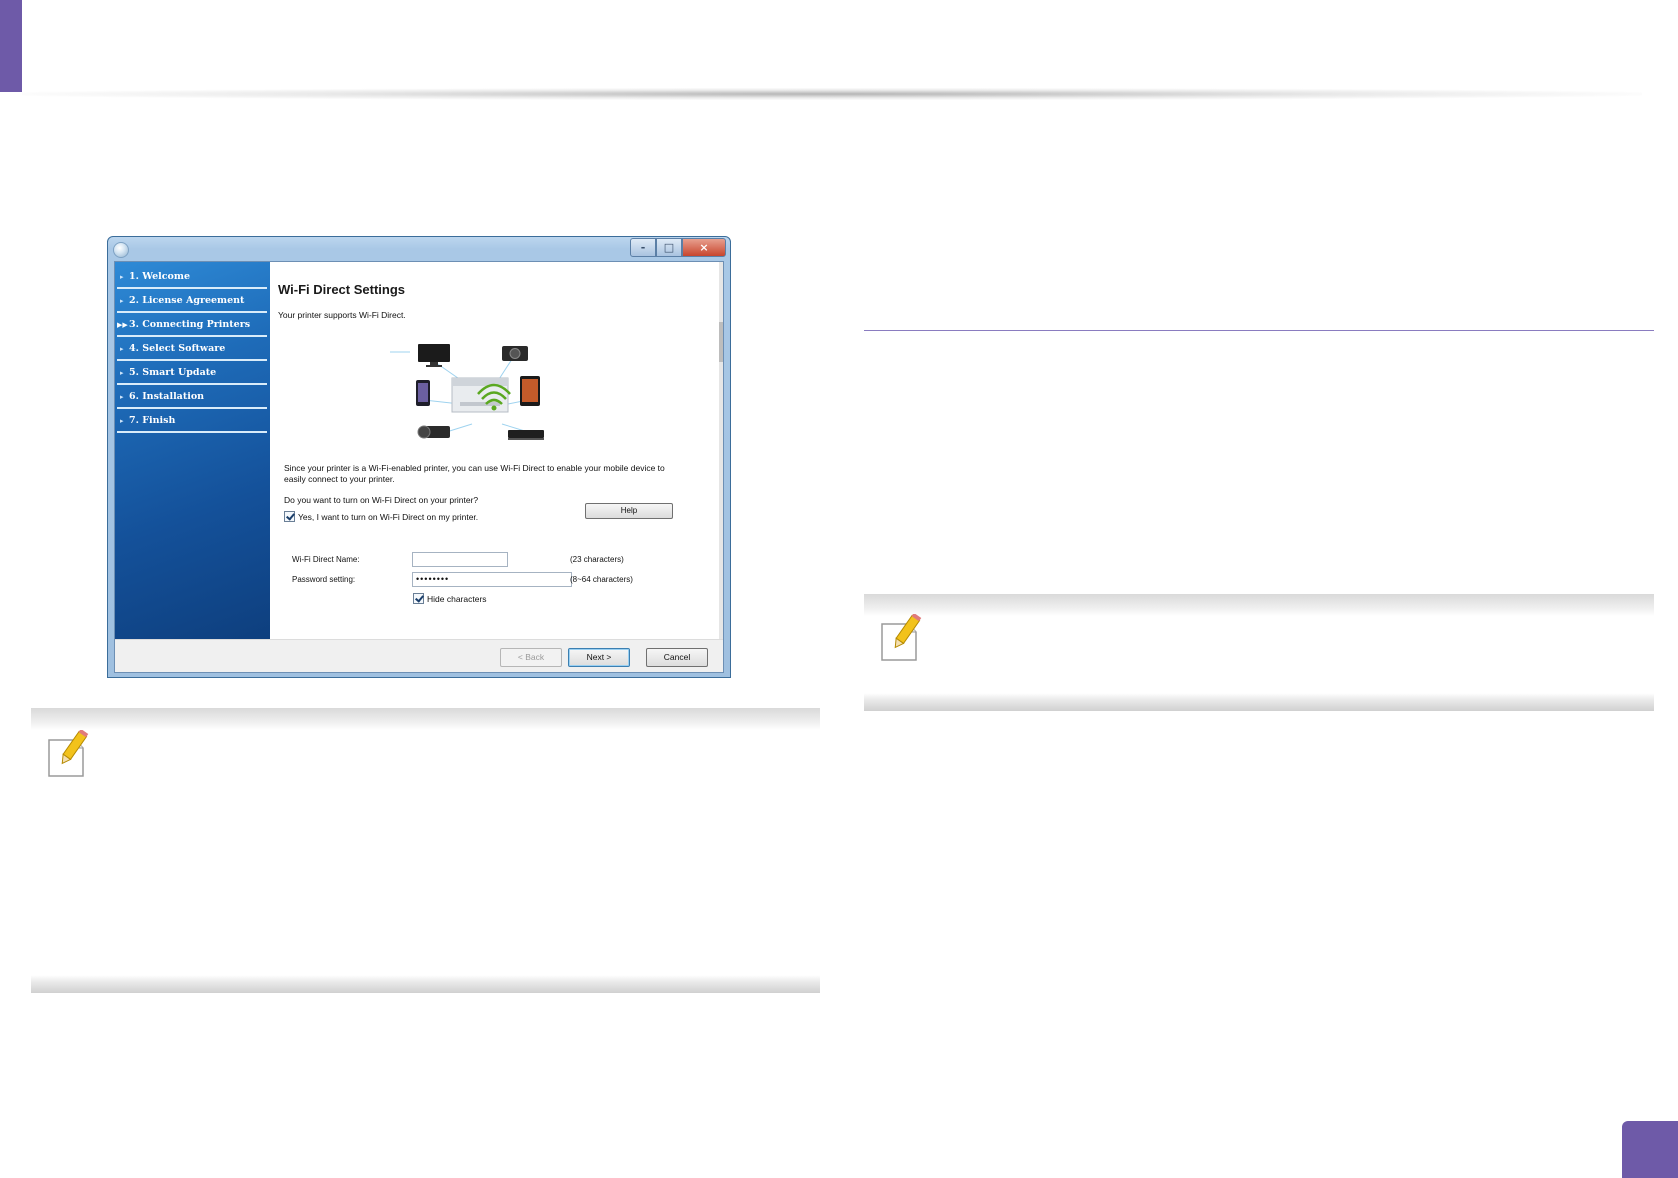  I want to click on camcorder-icon, so click(433, 432).